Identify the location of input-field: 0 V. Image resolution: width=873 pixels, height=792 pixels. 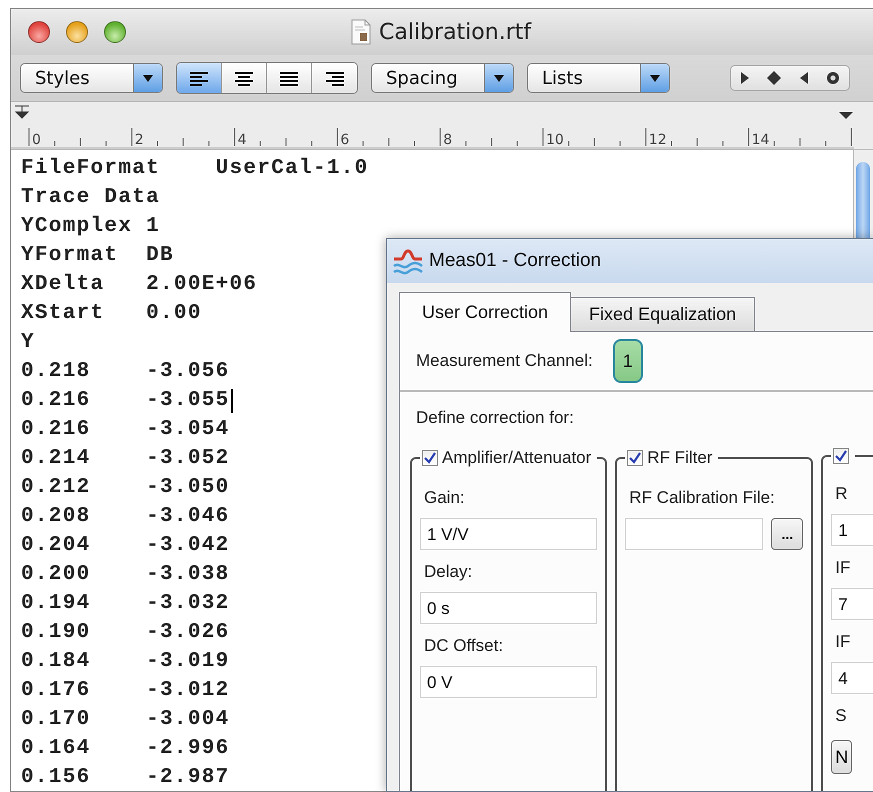
(509, 682).